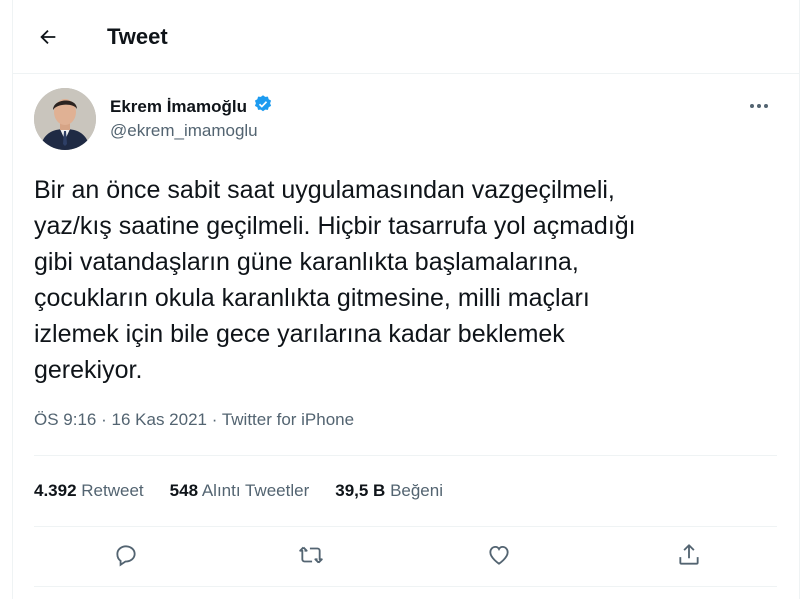 The image size is (802, 599). What do you see at coordinates (311, 555) in the screenshot?
I see `retweet-icon` at bounding box center [311, 555].